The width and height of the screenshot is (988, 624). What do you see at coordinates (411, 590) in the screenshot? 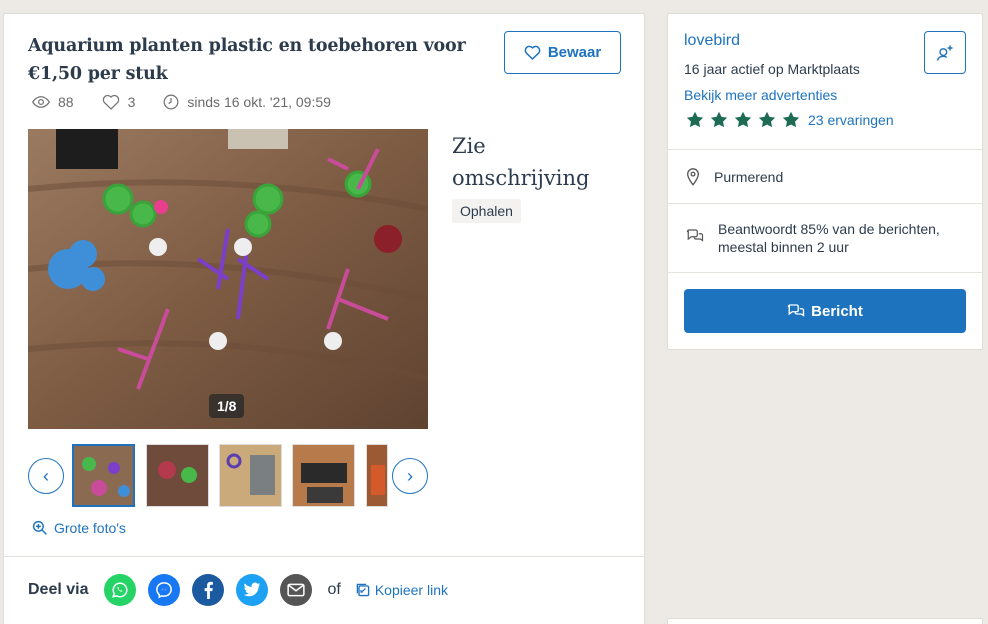
I see `copy-link-label: Kopieer link` at bounding box center [411, 590].